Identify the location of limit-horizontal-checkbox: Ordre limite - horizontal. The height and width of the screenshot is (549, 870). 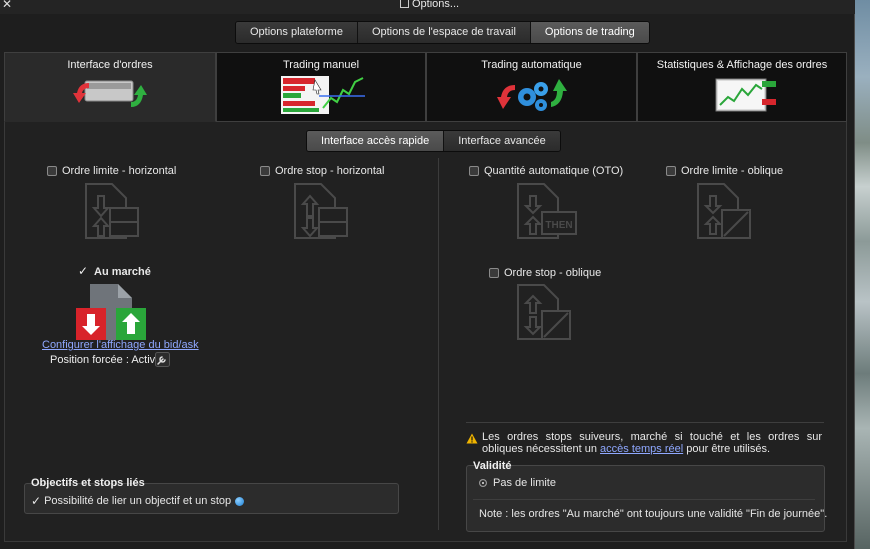
(111, 171).